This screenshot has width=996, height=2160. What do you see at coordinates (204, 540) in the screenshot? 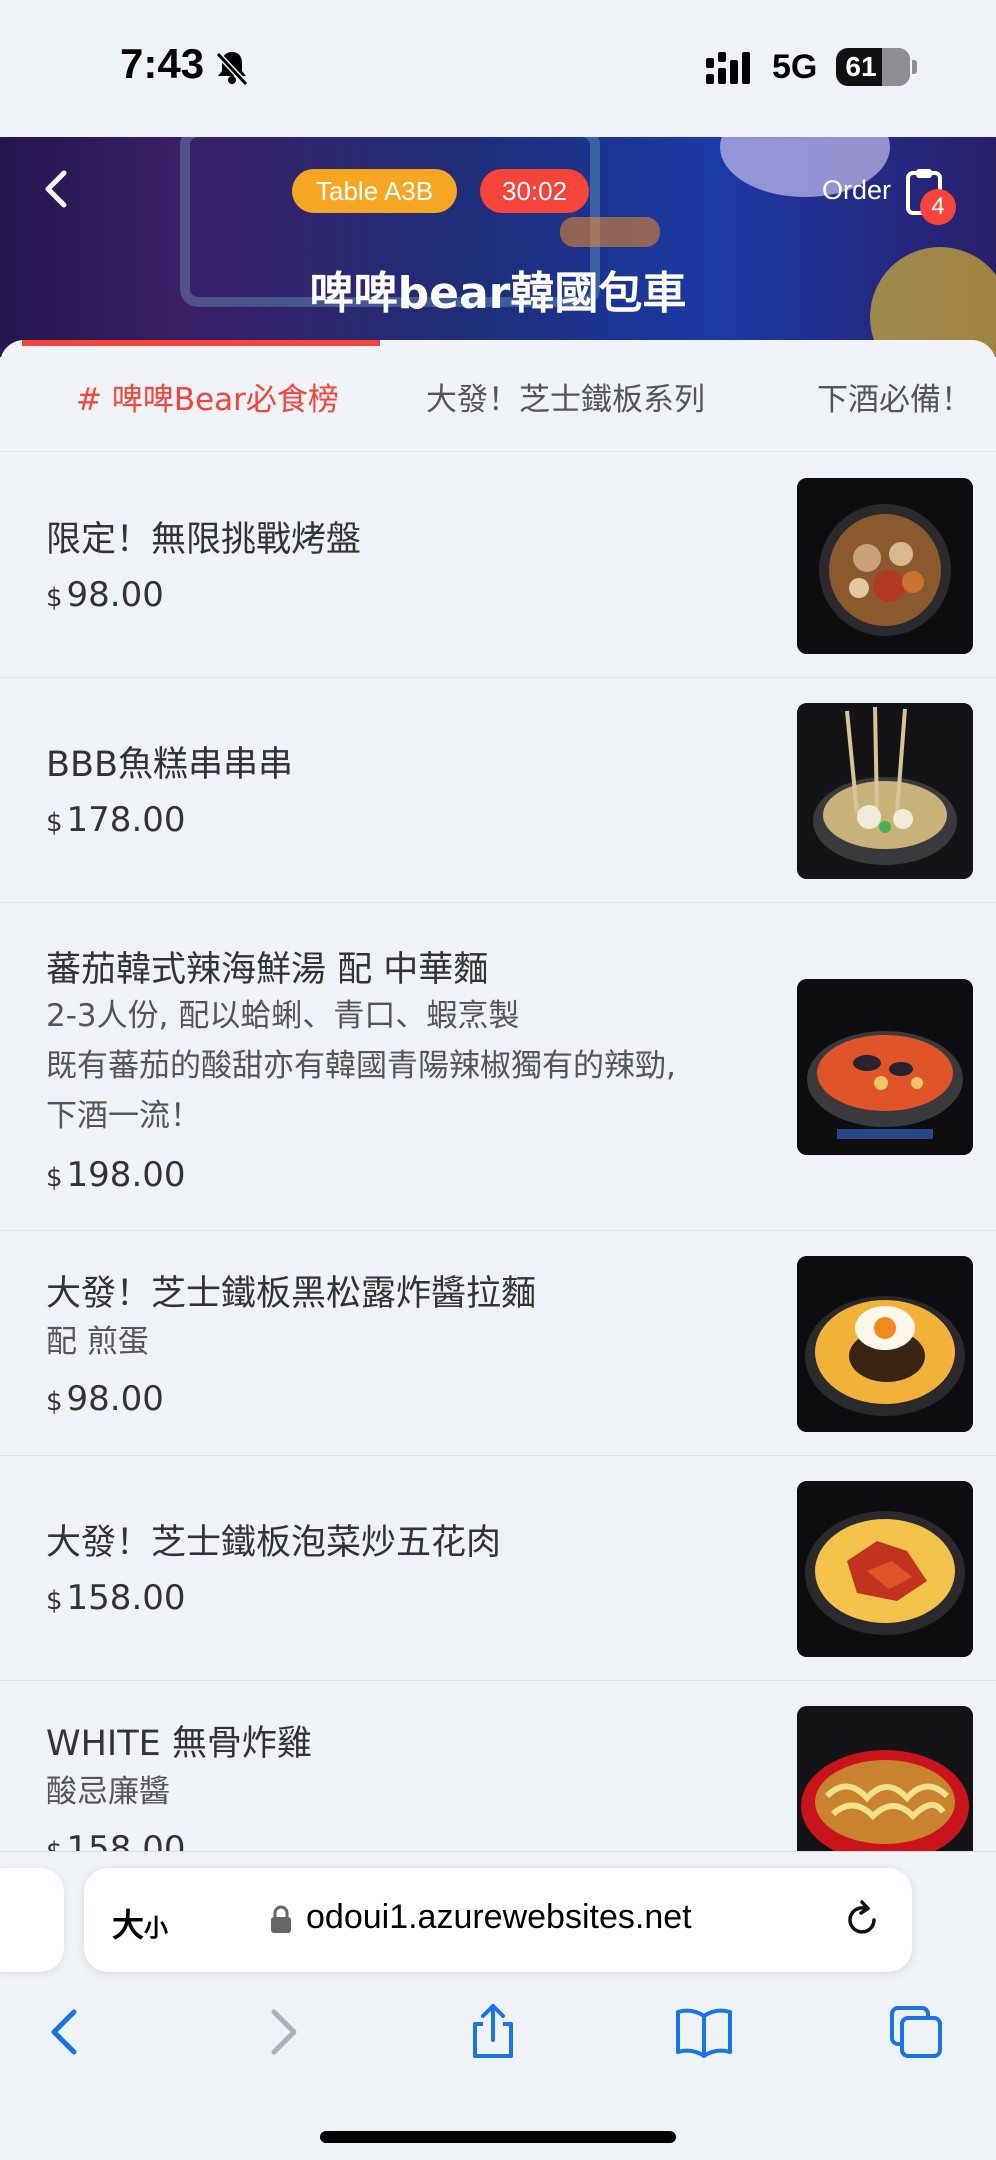
I see `item-name: 限定！無限挑戰烤盤` at bounding box center [204, 540].